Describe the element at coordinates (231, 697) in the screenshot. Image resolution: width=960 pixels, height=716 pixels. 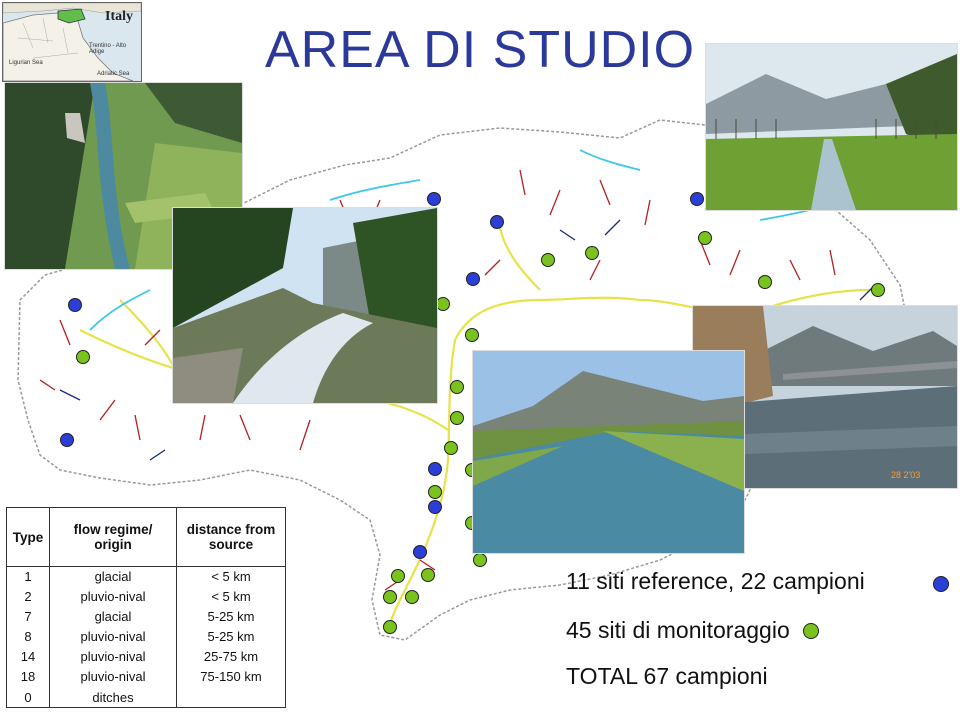
I see `table-cell-distance` at that location.